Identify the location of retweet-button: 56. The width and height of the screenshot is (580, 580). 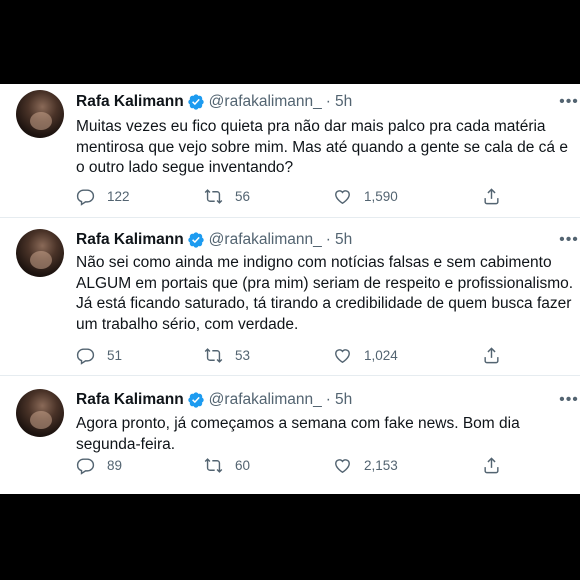
(227, 196).